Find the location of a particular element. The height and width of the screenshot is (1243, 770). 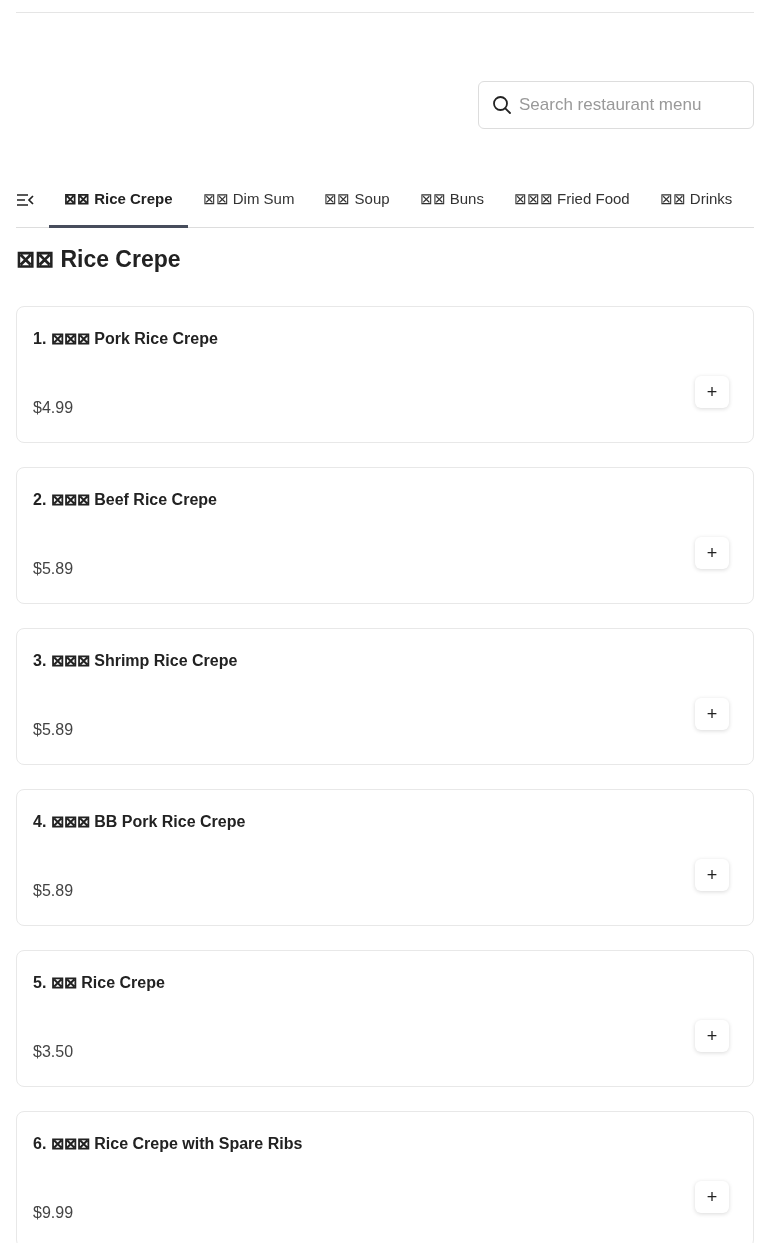

item-price: $4.99 is located at coordinates (53, 408).